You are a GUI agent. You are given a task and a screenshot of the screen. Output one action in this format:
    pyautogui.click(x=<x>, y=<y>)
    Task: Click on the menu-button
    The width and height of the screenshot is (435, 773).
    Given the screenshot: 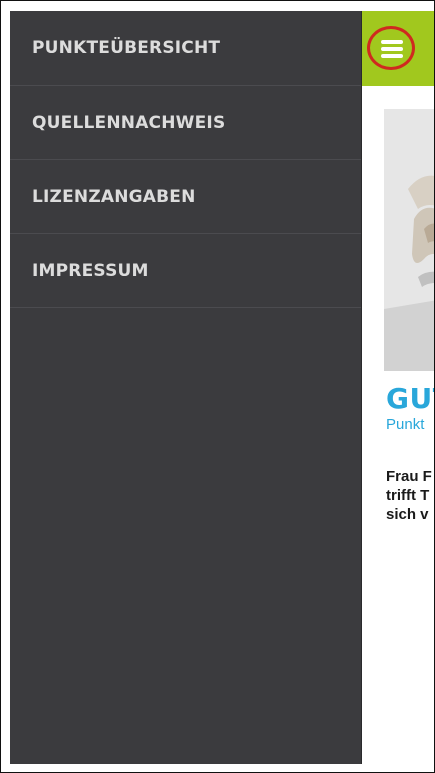 What is the action you would take?
    pyautogui.click(x=391, y=48)
    